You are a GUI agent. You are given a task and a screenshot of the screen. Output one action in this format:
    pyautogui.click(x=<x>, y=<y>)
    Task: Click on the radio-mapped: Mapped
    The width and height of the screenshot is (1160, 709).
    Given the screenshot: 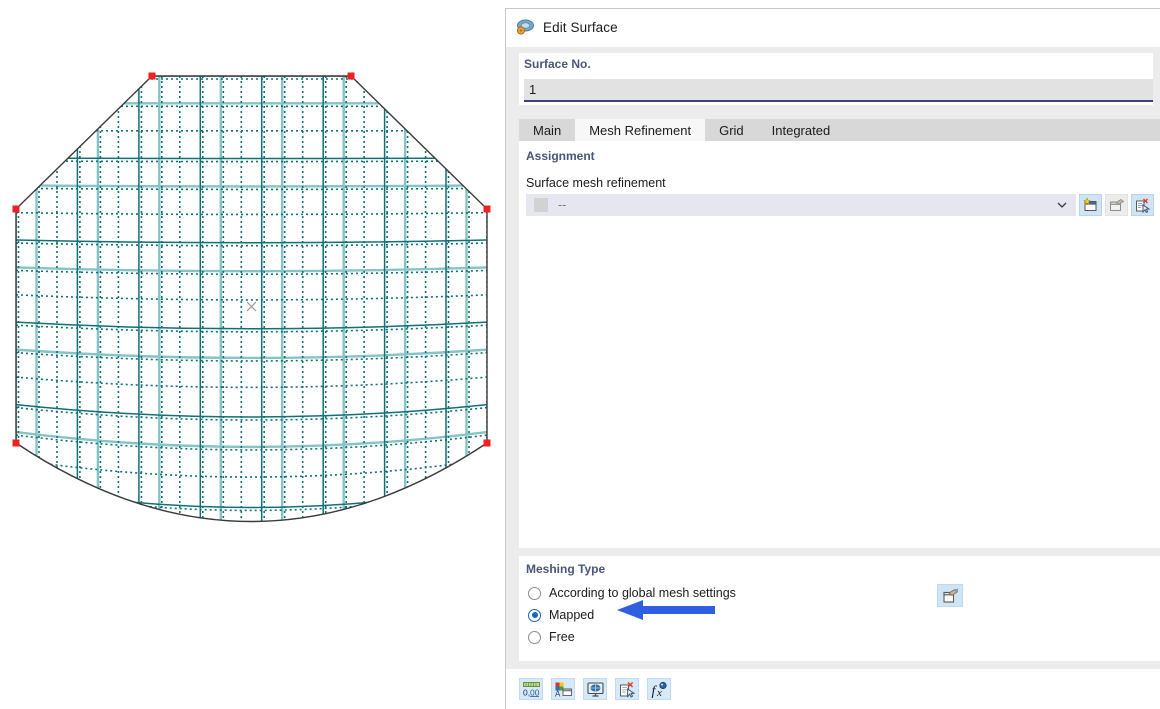 What is the action you would take?
    pyautogui.click(x=561, y=615)
    